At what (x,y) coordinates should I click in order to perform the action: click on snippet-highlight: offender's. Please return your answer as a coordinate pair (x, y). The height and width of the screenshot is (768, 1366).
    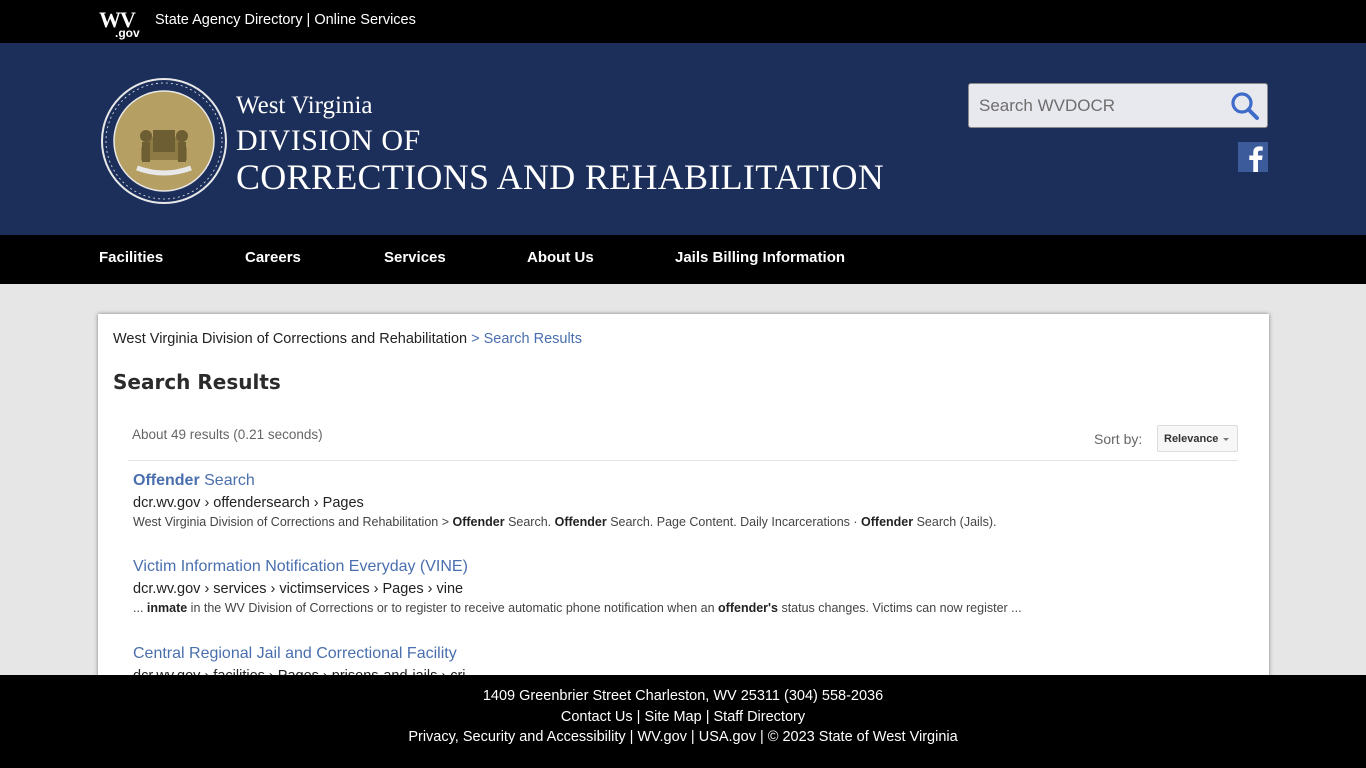
    Looking at the image, I should click on (748, 608).